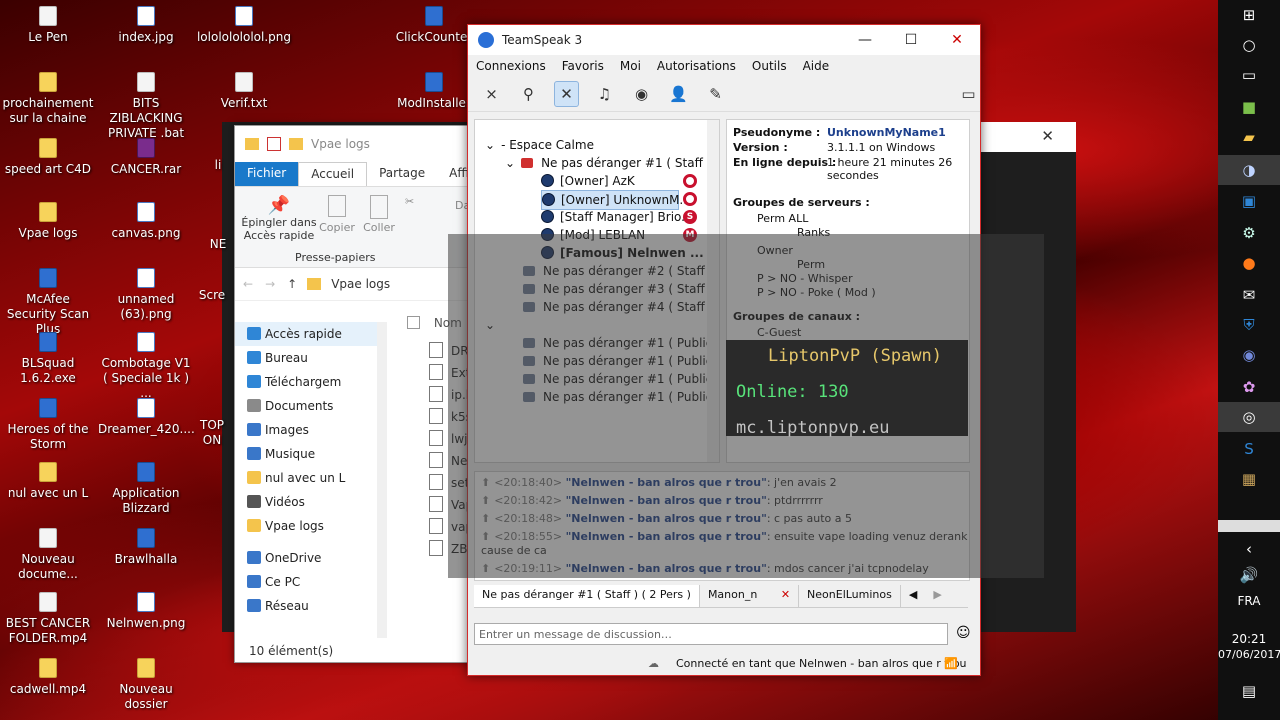 Image resolution: width=1280 pixels, height=720 pixels. Describe the element at coordinates (146, 685) in the screenshot. I see `desktop-icon: Nouveau dossier` at that location.